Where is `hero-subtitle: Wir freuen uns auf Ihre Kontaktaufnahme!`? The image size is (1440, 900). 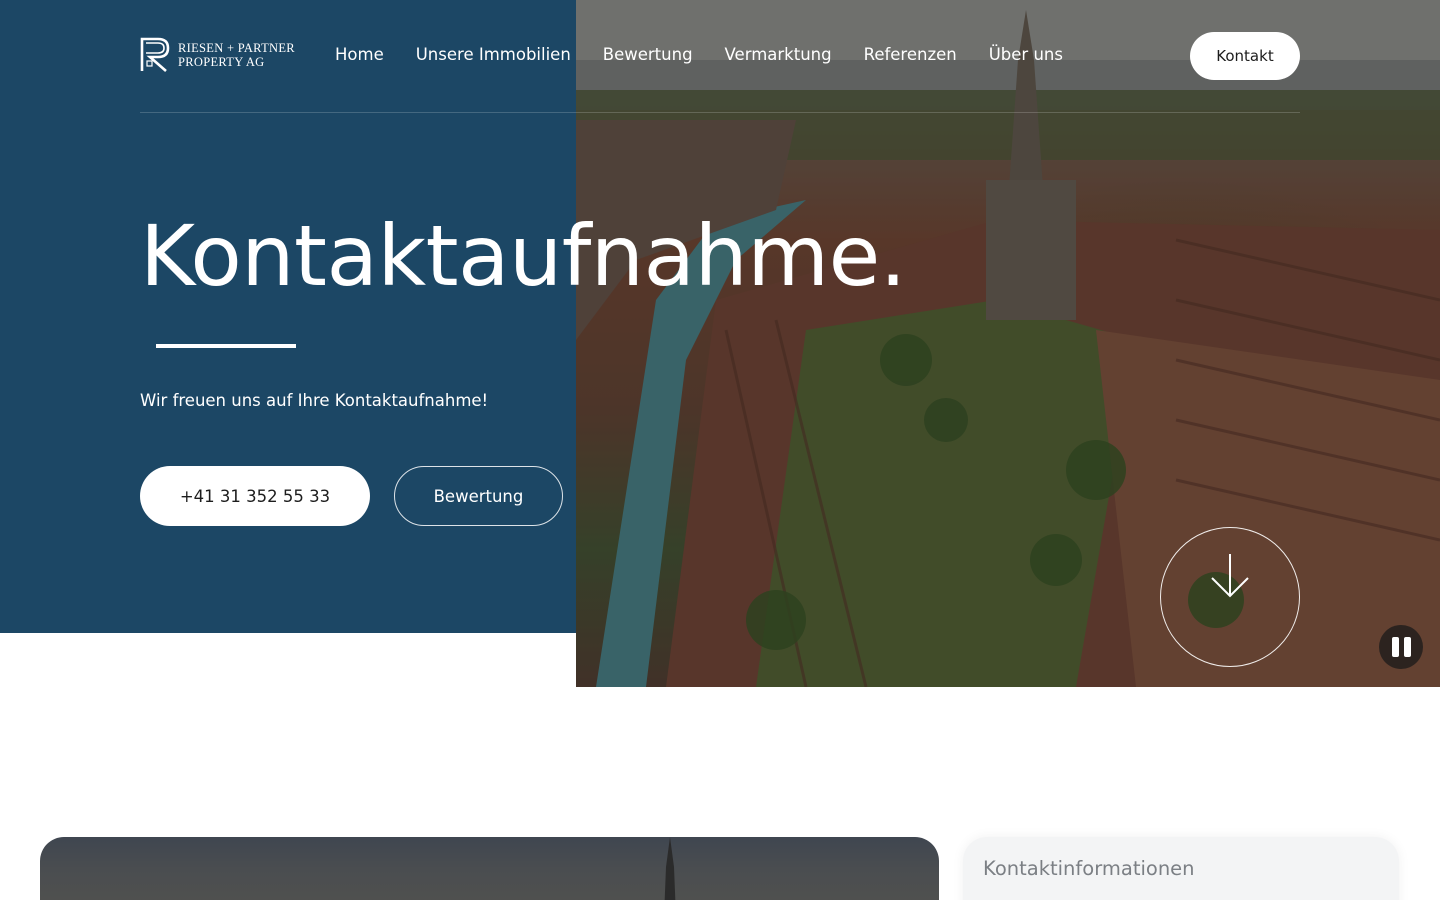
hero-subtitle: Wir freuen uns auf Ihre Kontaktaufnahme! is located at coordinates (314, 400).